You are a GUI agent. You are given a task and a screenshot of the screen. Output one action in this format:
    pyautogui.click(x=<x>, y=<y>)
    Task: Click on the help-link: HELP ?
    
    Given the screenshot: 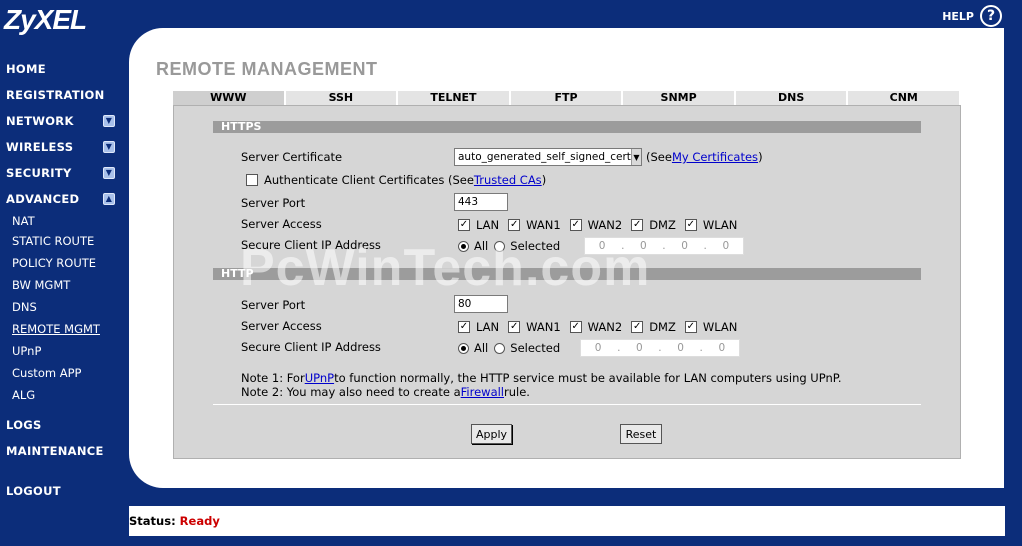 What is the action you would take?
    pyautogui.click(x=972, y=16)
    